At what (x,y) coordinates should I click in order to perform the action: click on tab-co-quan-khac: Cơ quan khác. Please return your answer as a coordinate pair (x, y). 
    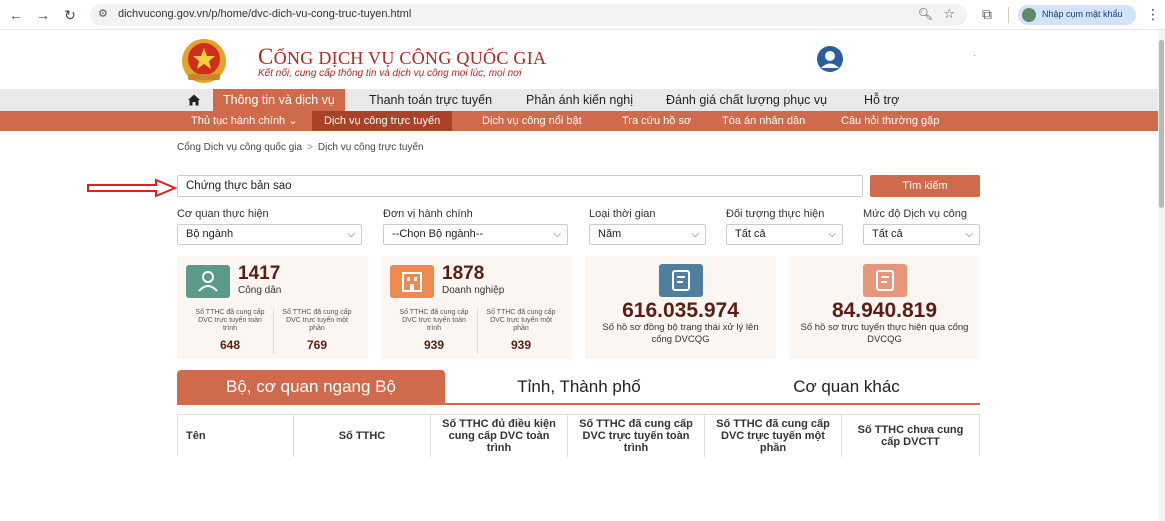
    Looking at the image, I should click on (846, 387).